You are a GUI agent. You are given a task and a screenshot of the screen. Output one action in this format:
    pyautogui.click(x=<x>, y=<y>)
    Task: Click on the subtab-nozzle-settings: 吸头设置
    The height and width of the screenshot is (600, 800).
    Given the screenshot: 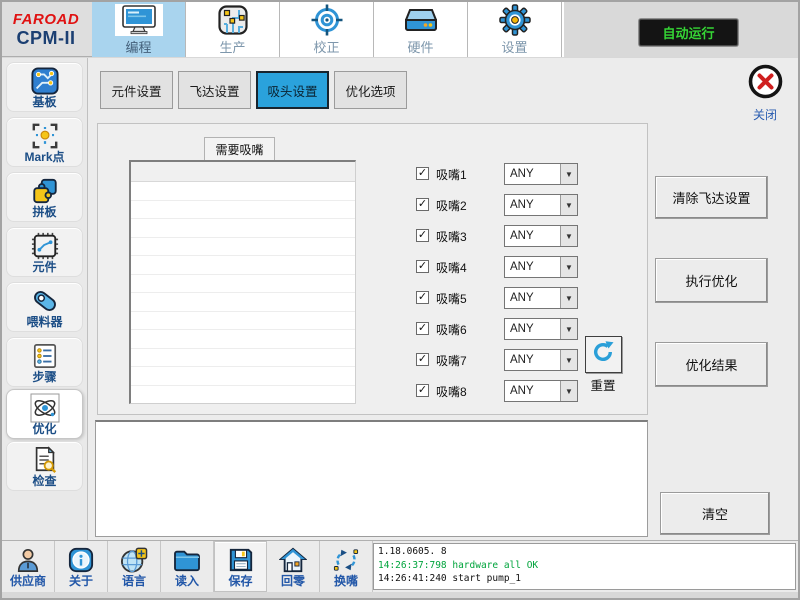 What is the action you would take?
    pyautogui.click(x=292, y=90)
    